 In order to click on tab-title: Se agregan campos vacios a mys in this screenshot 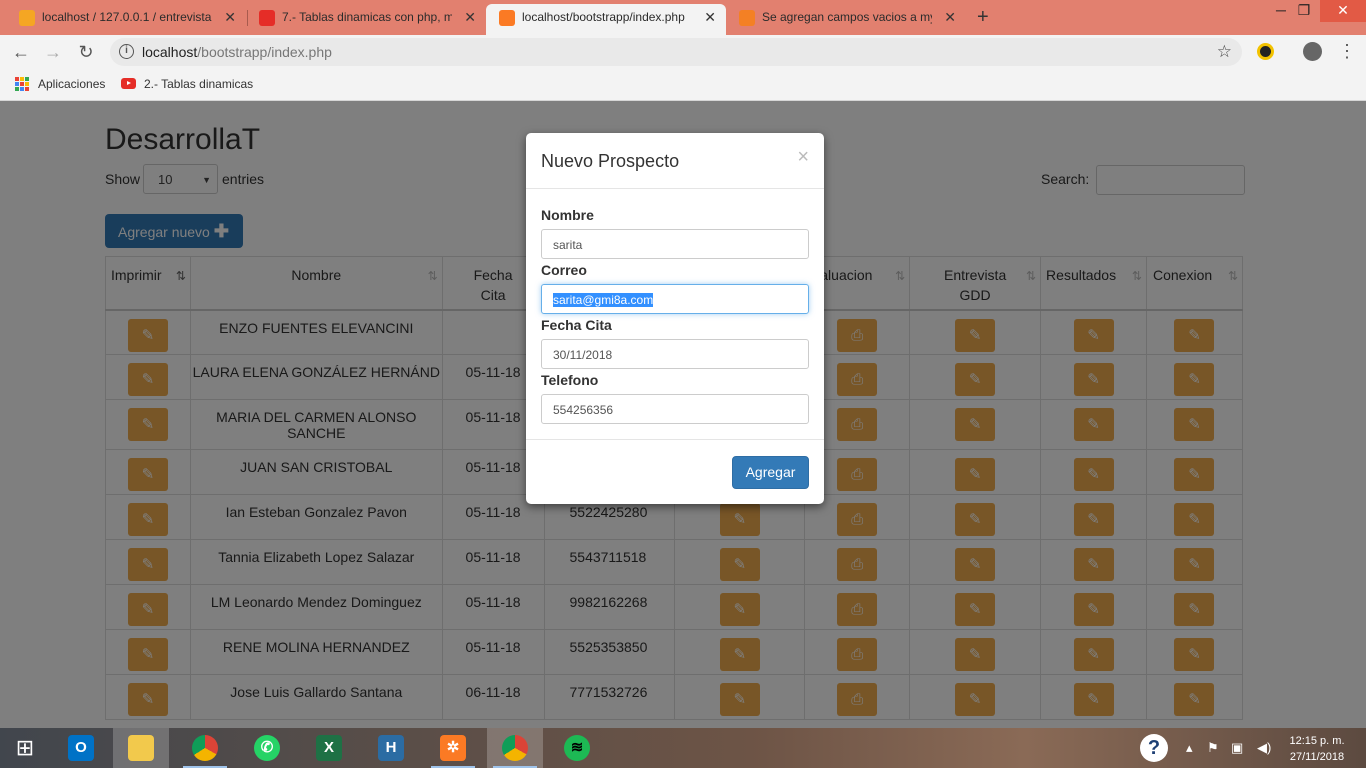, I will do `click(847, 17)`.